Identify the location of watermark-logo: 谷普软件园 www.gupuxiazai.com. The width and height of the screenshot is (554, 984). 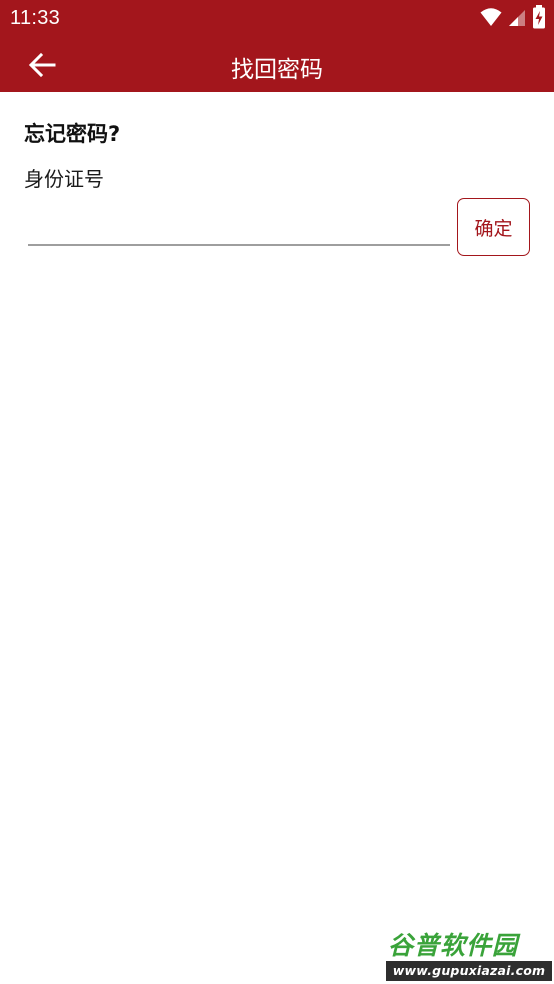
(469, 954).